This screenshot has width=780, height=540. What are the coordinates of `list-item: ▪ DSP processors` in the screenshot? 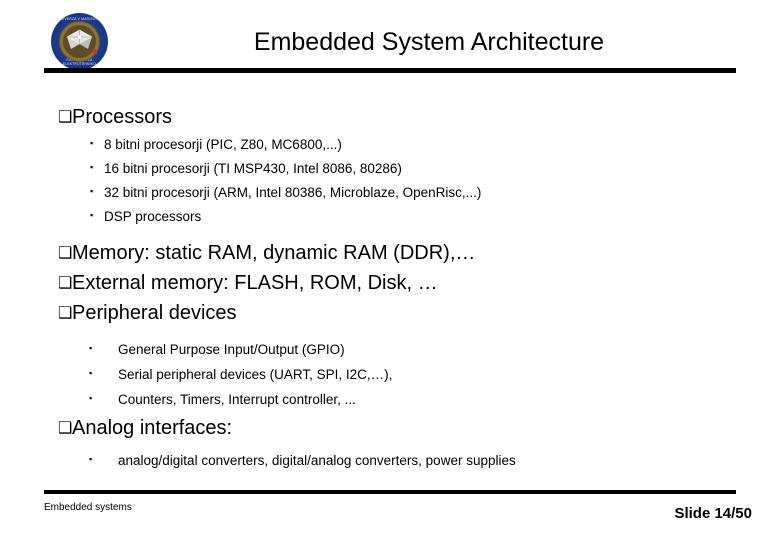 It's located at (145, 217).